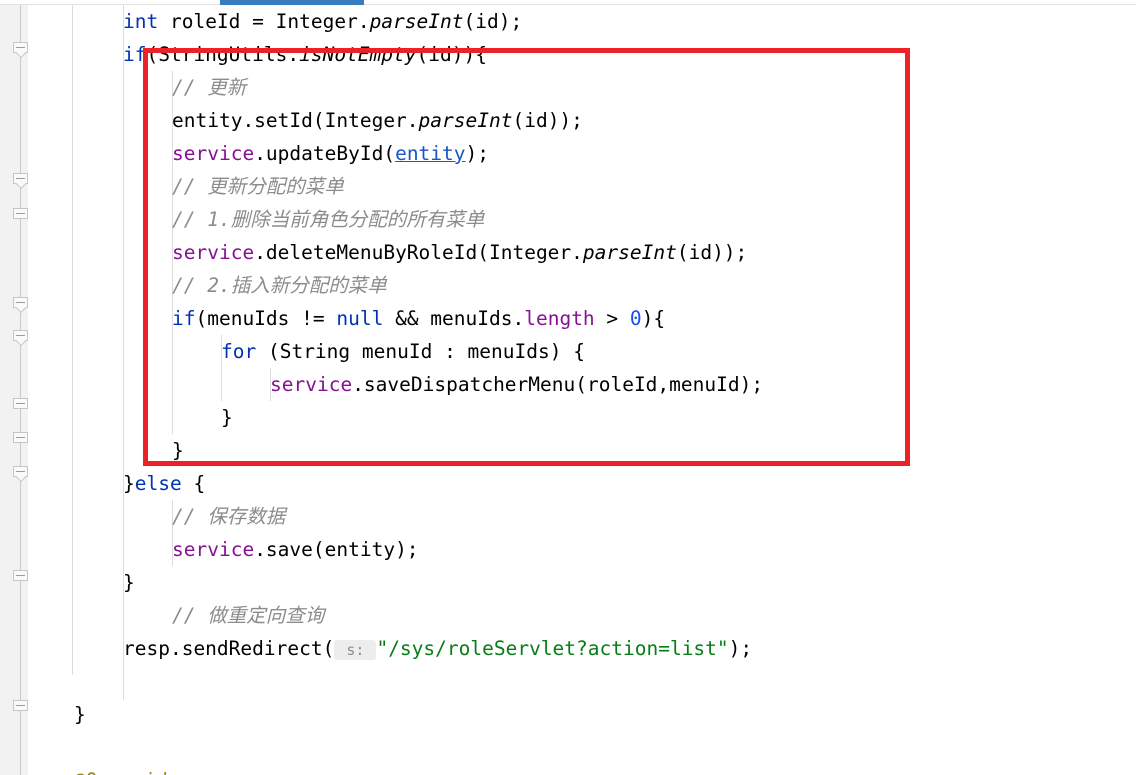  What do you see at coordinates (559, 318) in the screenshot?
I see `code-token: length` at bounding box center [559, 318].